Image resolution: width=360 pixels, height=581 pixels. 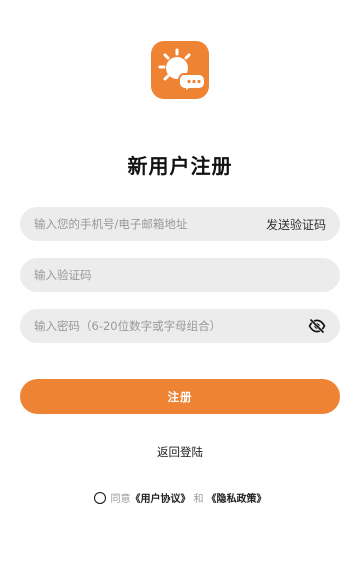 I want to click on verification-code-input, so click(x=180, y=275).